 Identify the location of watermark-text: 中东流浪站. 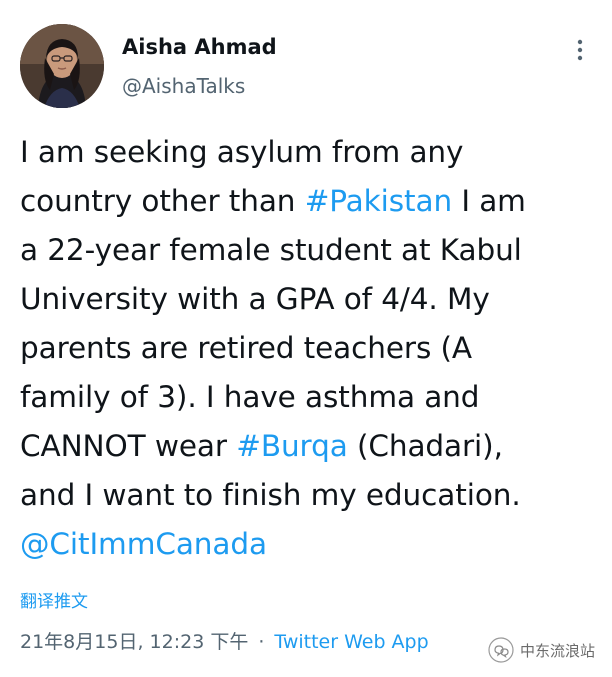
(558, 650).